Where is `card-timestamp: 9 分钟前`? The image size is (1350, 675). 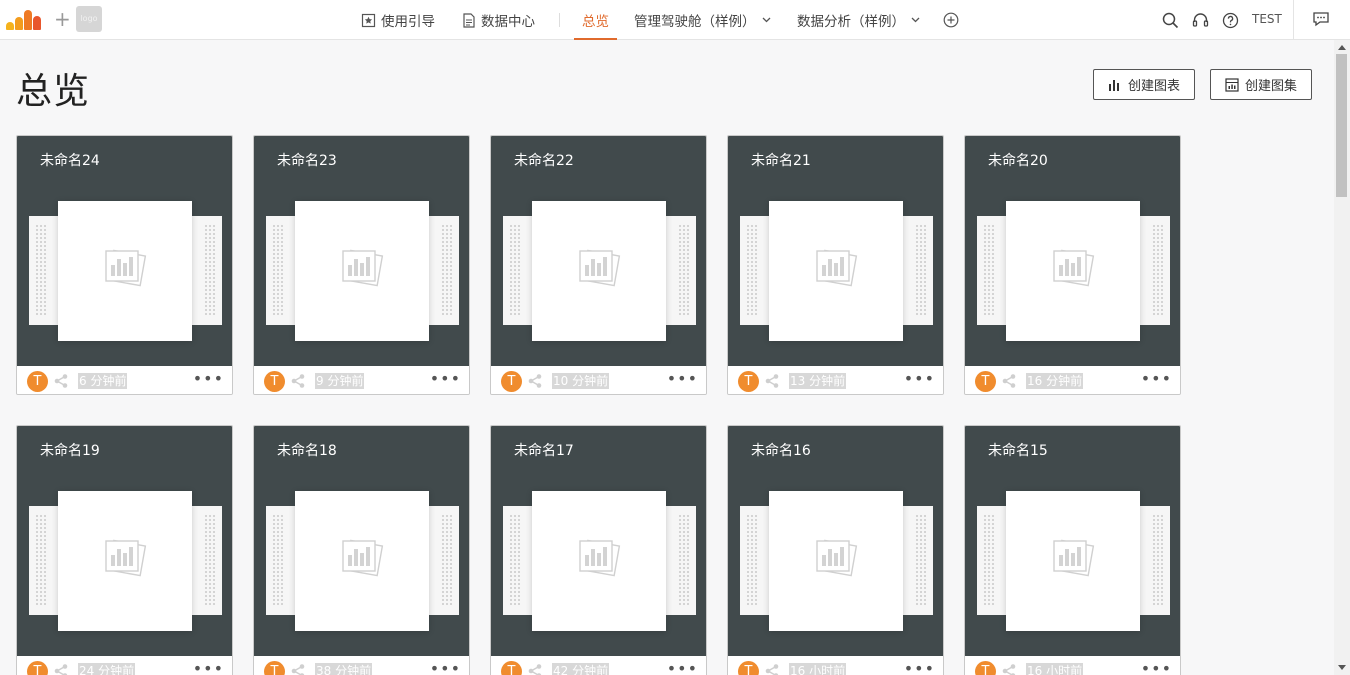
card-timestamp: 9 分钟前 is located at coordinates (340, 381).